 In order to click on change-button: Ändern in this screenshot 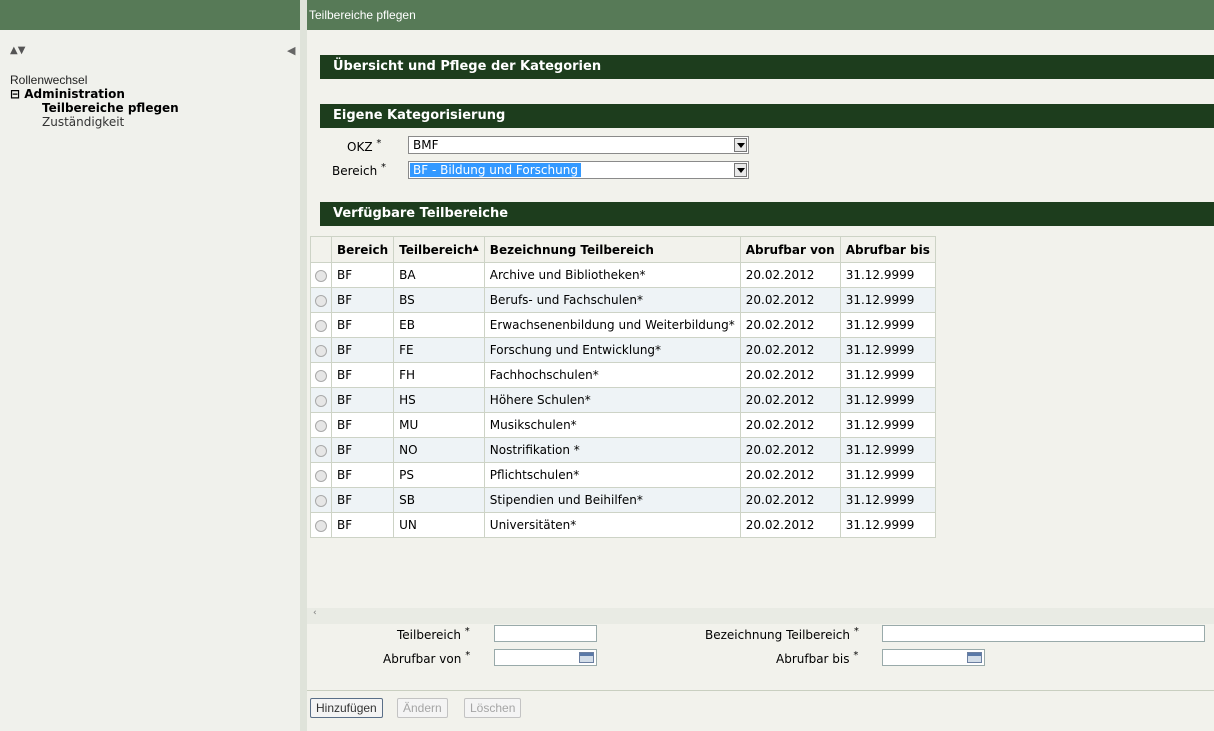, I will do `click(422, 708)`.